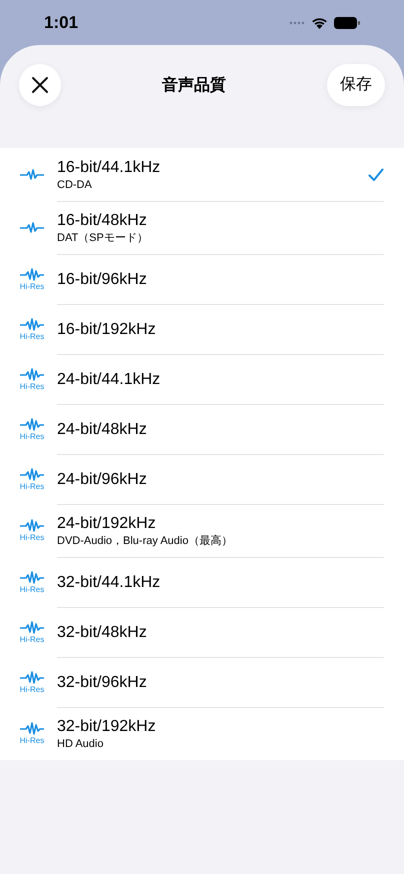 The width and height of the screenshot is (404, 874). Describe the element at coordinates (297, 22) in the screenshot. I see `signal-icon` at that location.